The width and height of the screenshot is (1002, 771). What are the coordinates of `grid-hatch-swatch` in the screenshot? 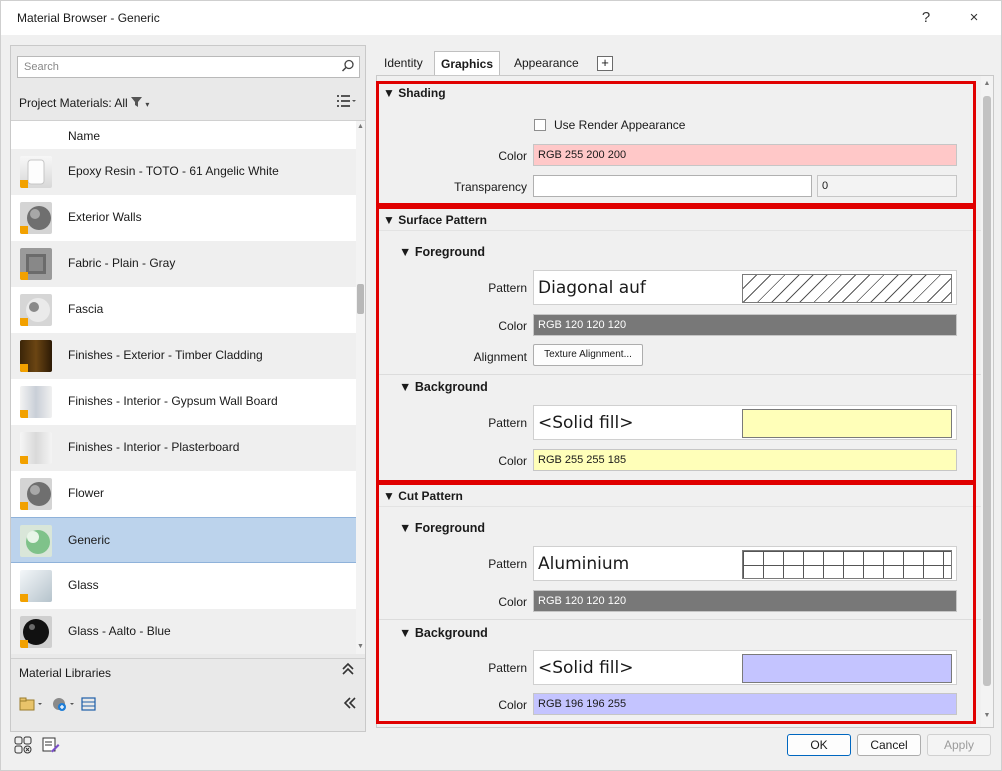 It's located at (847, 564).